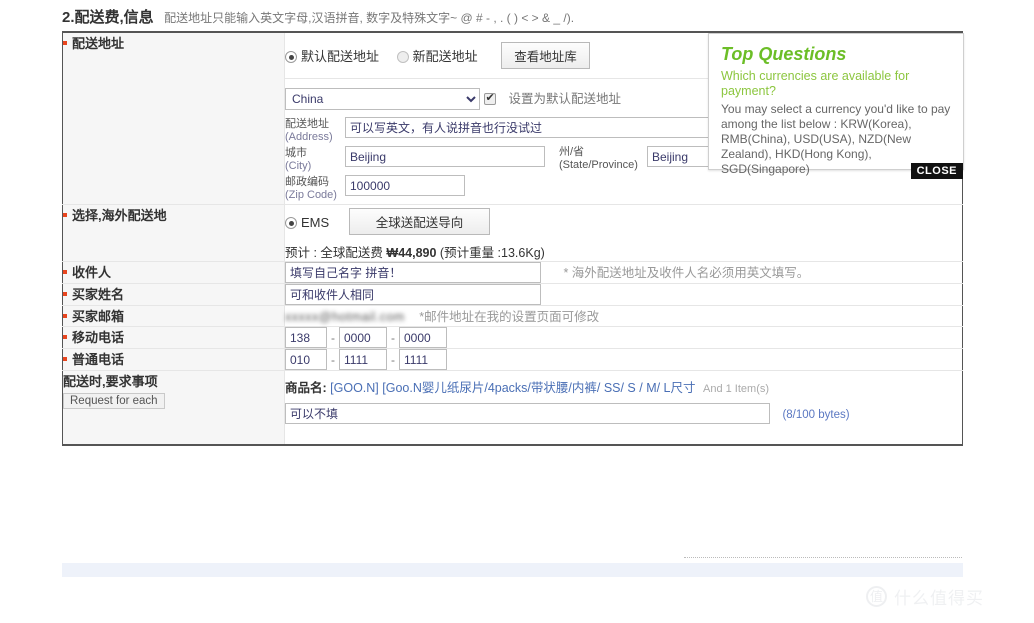  I want to click on label-request: 配送时,要求事项 Request for each, so click(173, 407).